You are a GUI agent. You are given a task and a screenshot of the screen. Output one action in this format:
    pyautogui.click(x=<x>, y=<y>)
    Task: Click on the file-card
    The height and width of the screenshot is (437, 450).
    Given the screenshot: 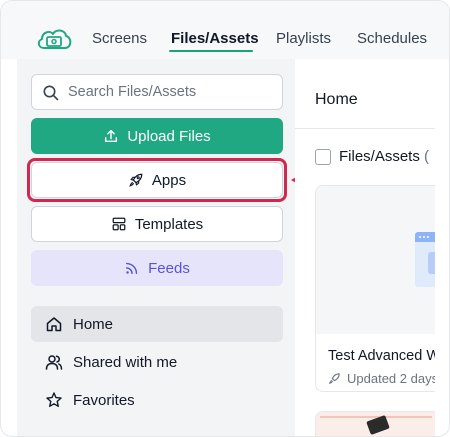 What is the action you would take?
    pyautogui.click(x=375, y=423)
    